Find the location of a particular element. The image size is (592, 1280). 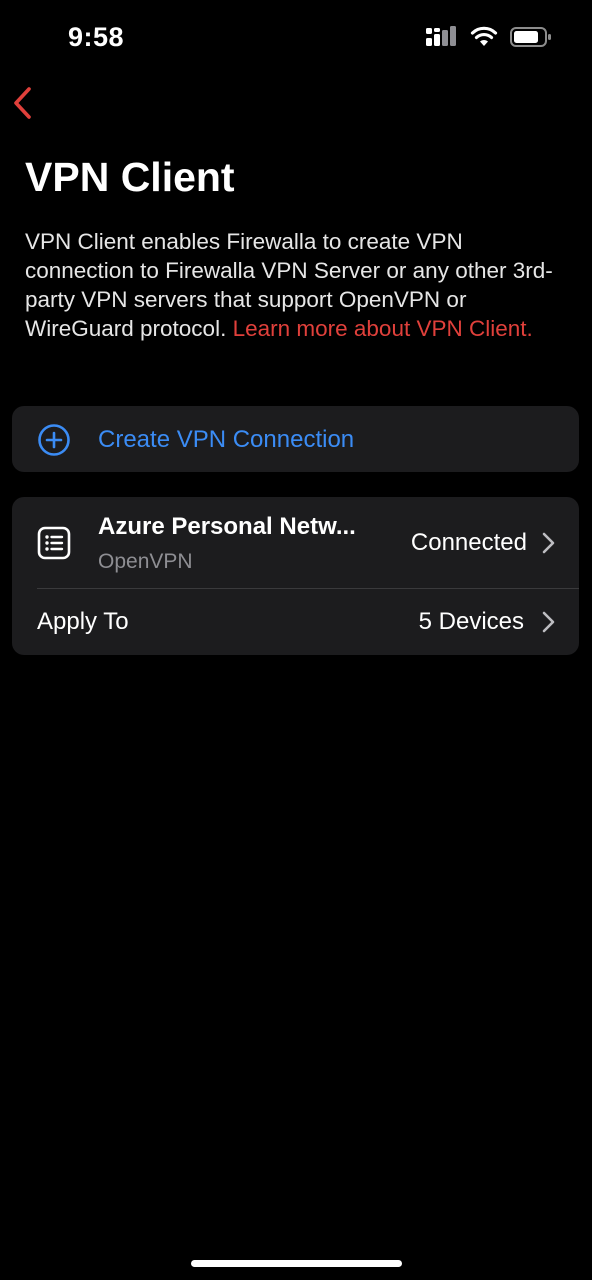

plus-circle-icon is located at coordinates (54, 442).